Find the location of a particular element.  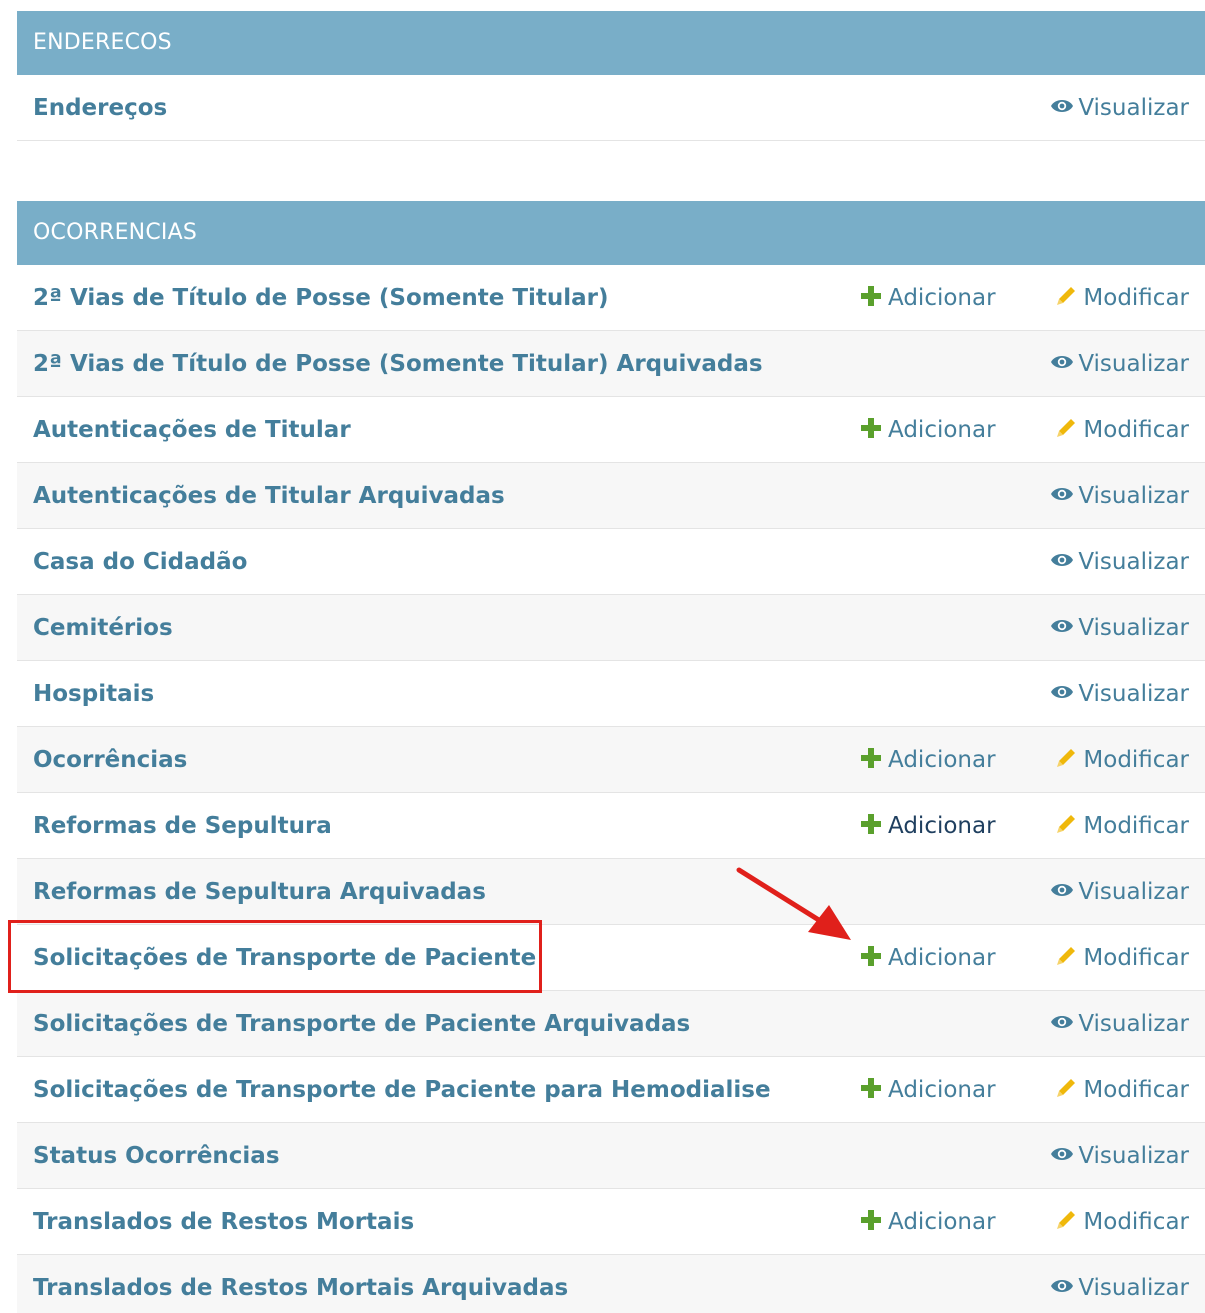

model-link: Status Ocorrências is located at coordinates (156, 1156).